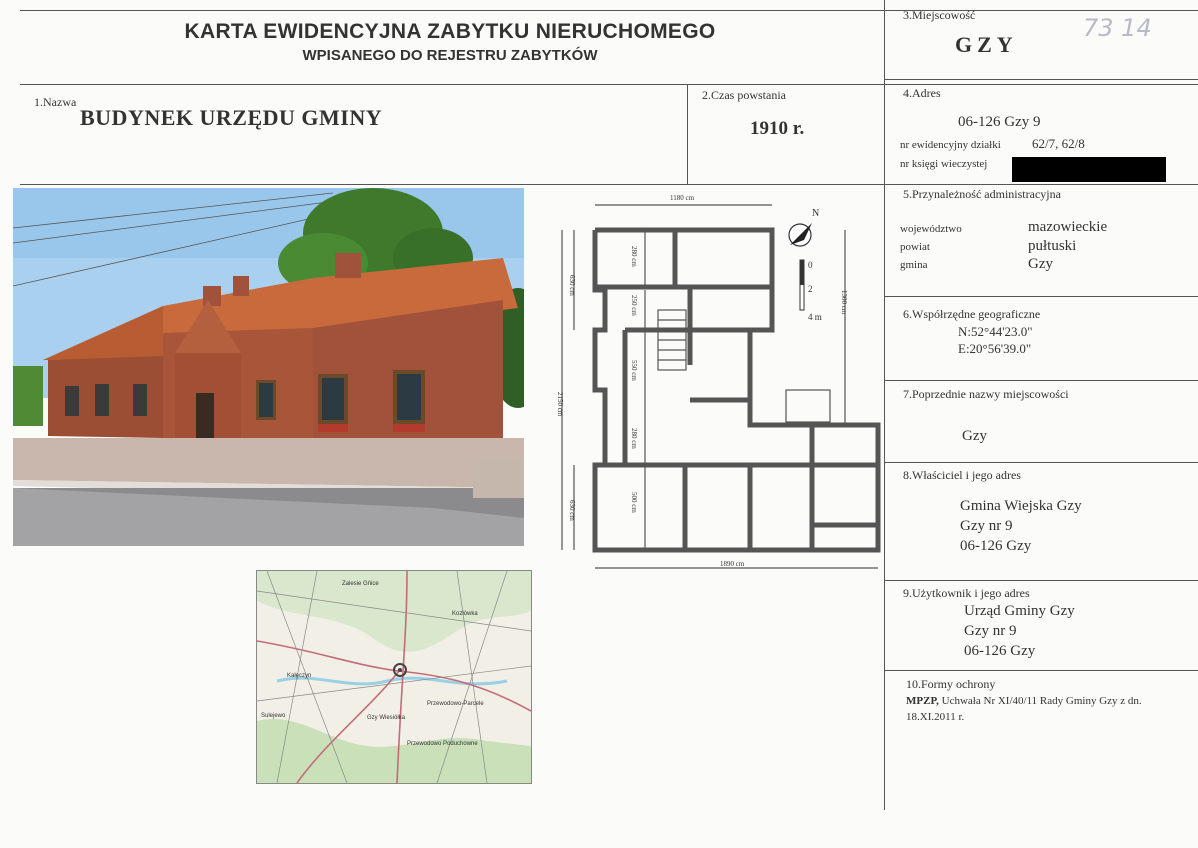  What do you see at coordinates (442, 744) in the screenshot?
I see `map-label-przewodowo-poduchowne: Przewodowo Poduchowne` at bounding box center [442, 744].